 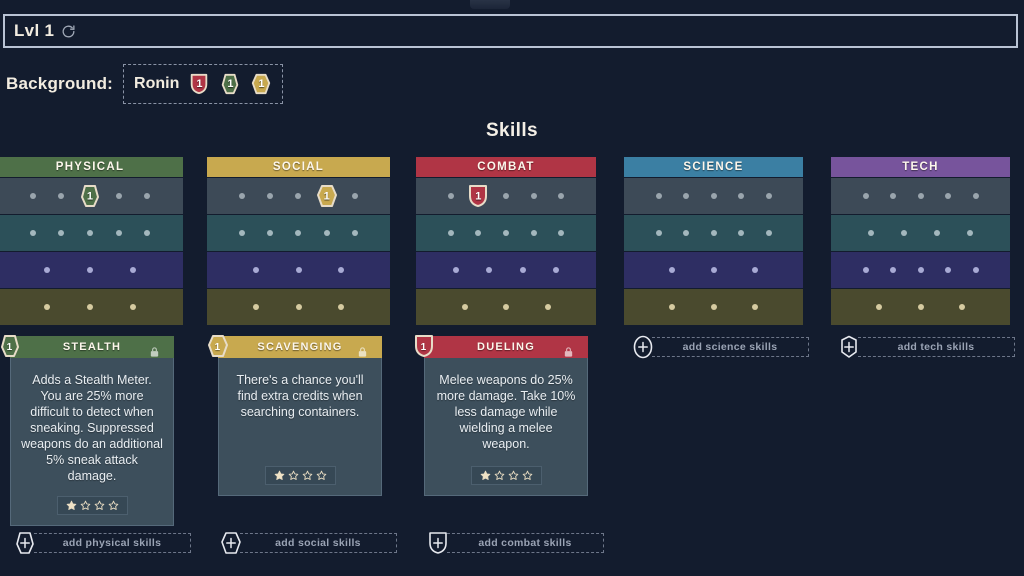 I want to click on level-bar: Lvl 1, so click(x=510, y=31).